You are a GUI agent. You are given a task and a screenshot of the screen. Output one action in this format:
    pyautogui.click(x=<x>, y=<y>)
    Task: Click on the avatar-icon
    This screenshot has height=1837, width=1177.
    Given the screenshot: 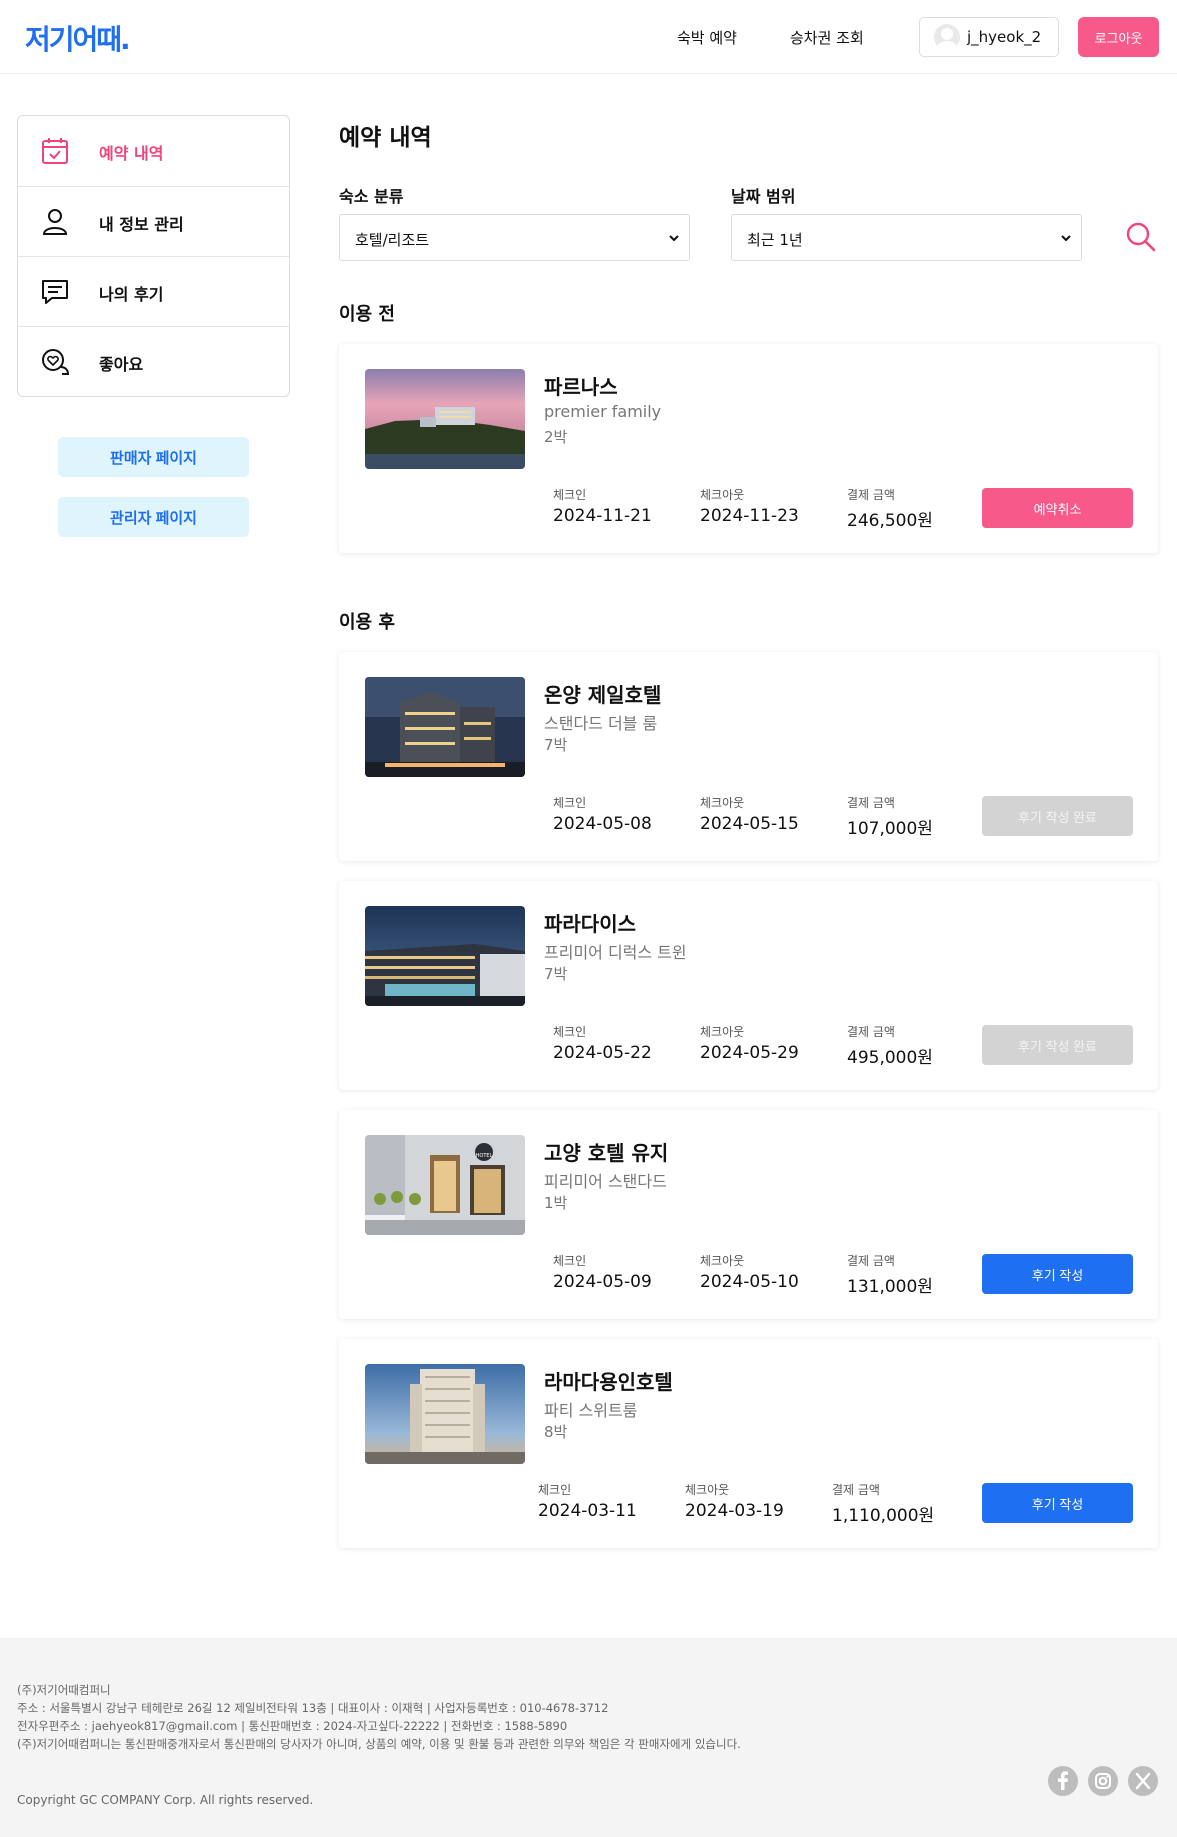 What is the action you would take?
    pyautogui.click(x=947, y=37)
    